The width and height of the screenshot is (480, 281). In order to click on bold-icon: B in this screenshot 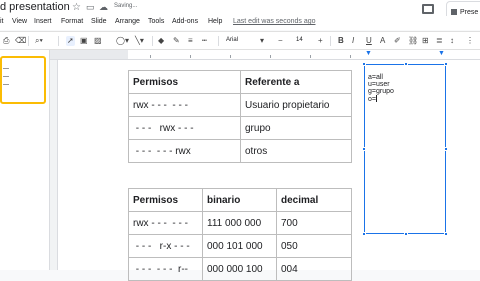, I will do `click(341, 41)`.